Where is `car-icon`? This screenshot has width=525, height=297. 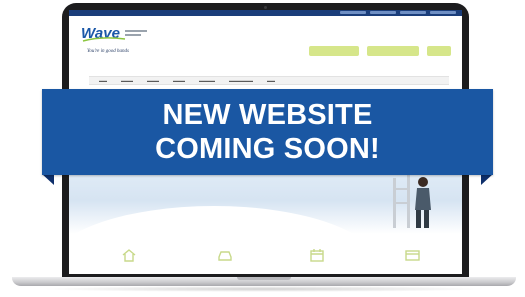
car-icon is located at coordinates (225, 255).